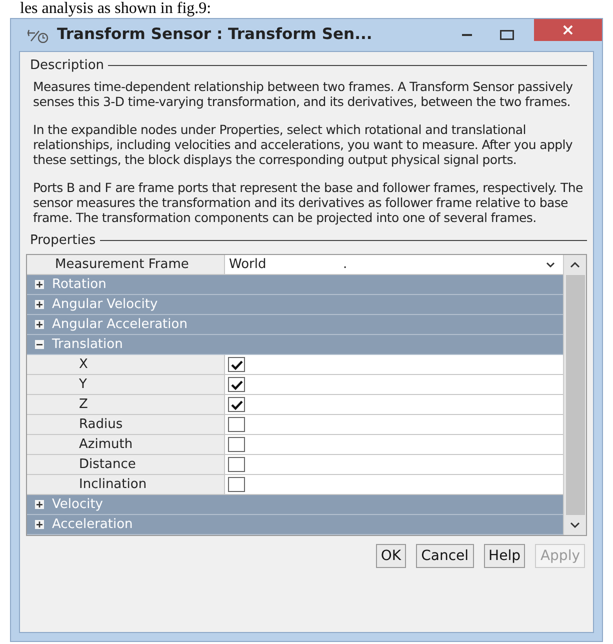 Image resolution: width=613 pixels, height=644 pixels. What do you see at coordinates (574, 395) in the screenshot?
I see `scrollbar` at bounding box center [574, 395].